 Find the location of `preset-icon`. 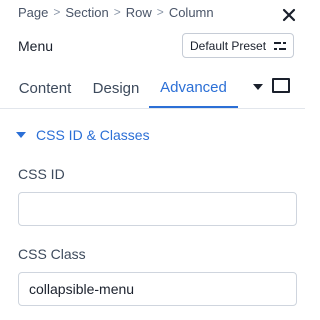

preset-icon is located at coordinates (280, 46).